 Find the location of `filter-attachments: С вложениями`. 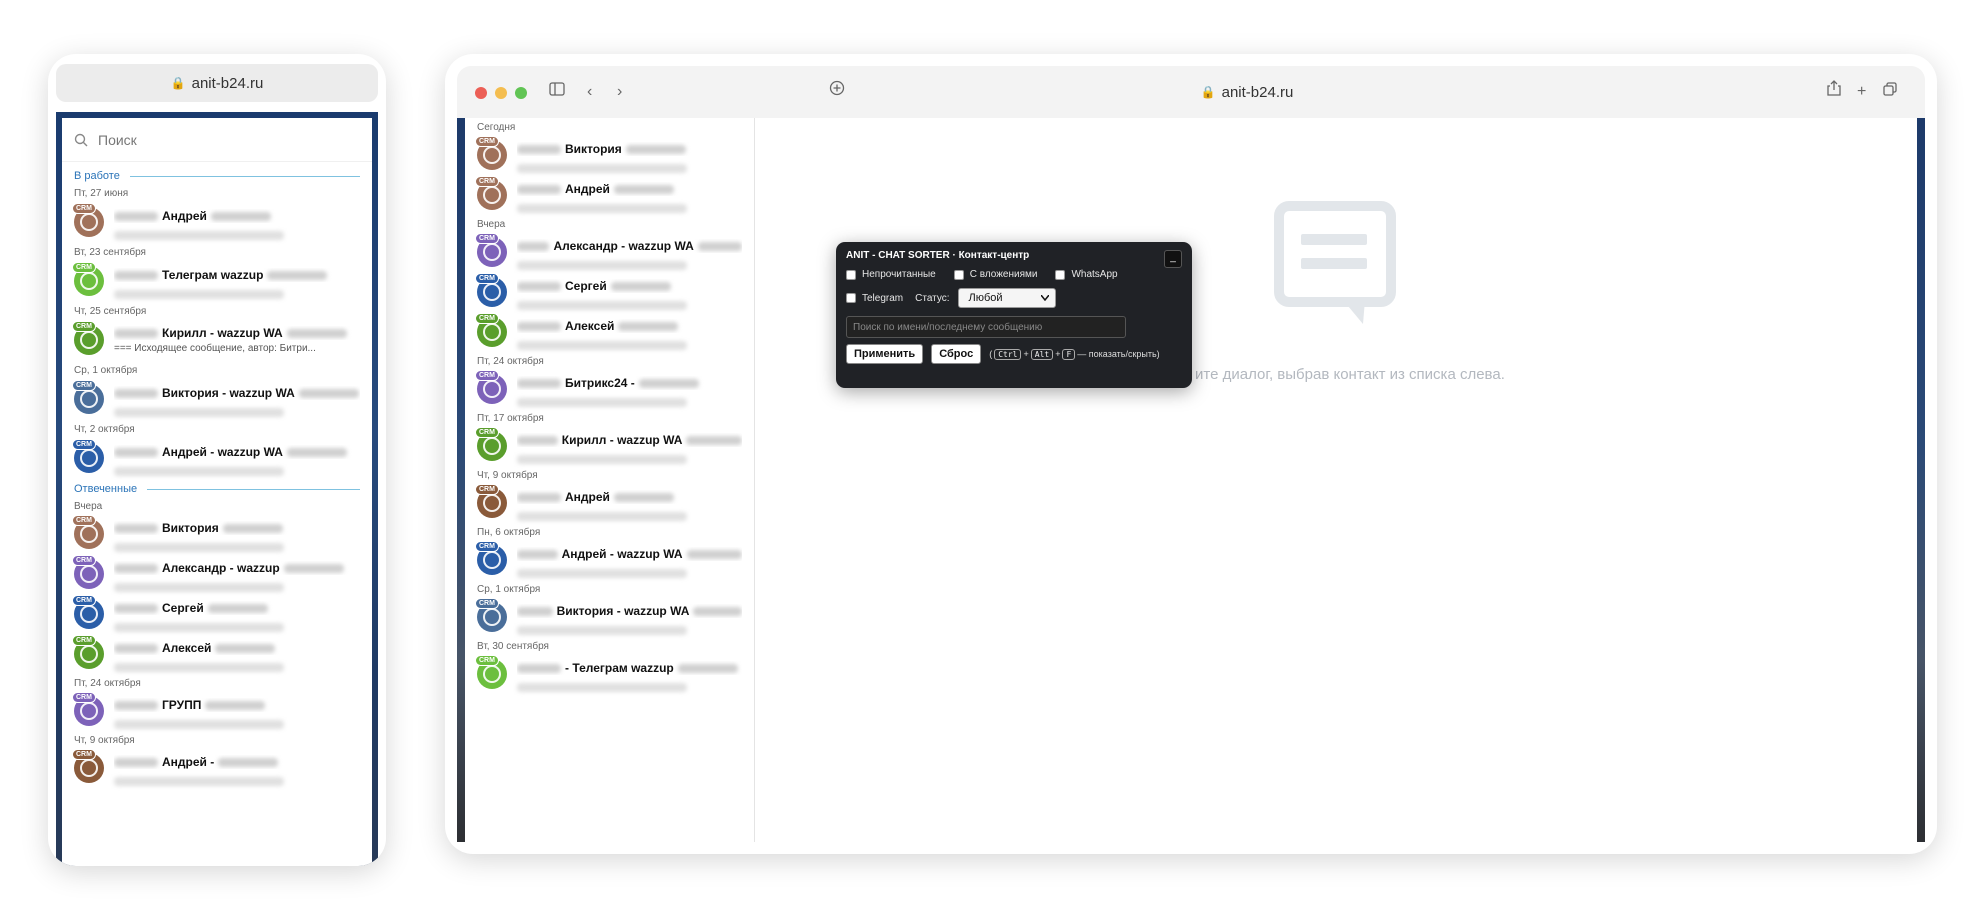

filter-attachments: С вложениями is located at coordinates (995, 274).